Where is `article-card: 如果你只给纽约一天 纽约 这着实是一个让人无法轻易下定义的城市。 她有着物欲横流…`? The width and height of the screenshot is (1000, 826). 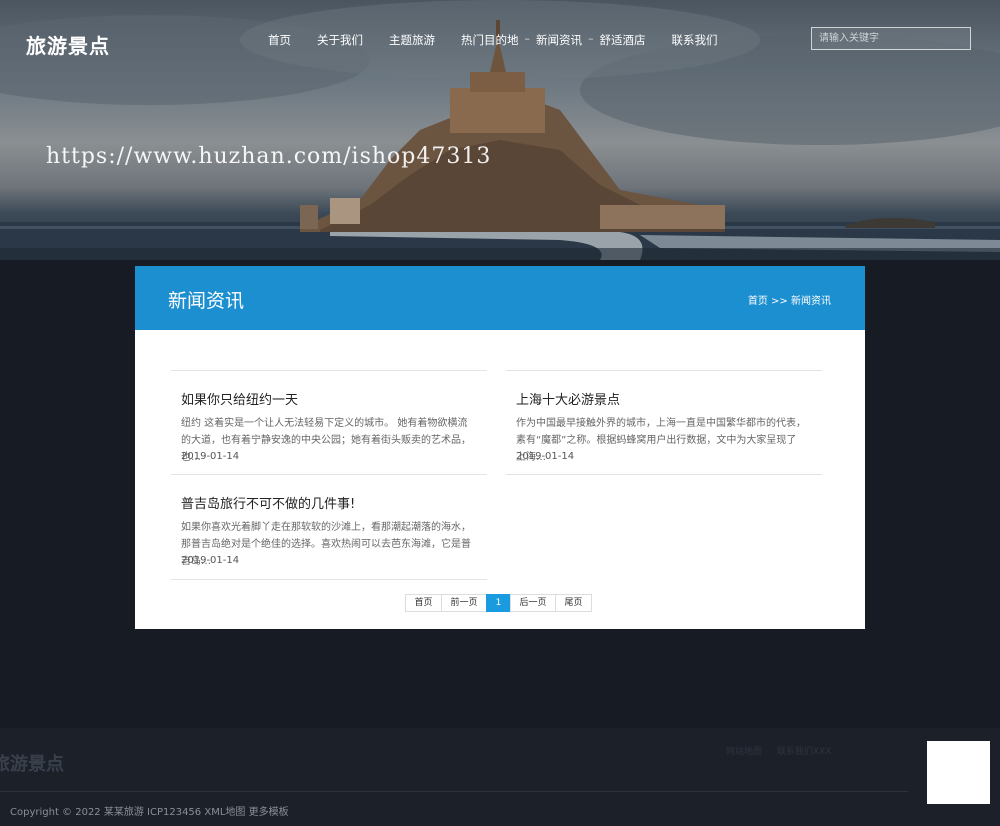
article-card: 如果你只给纽约一天 纽约 这着实是一个让人无法轻易下定义的城市。 她有着物欲横流… is located at coordinates (329, 422).